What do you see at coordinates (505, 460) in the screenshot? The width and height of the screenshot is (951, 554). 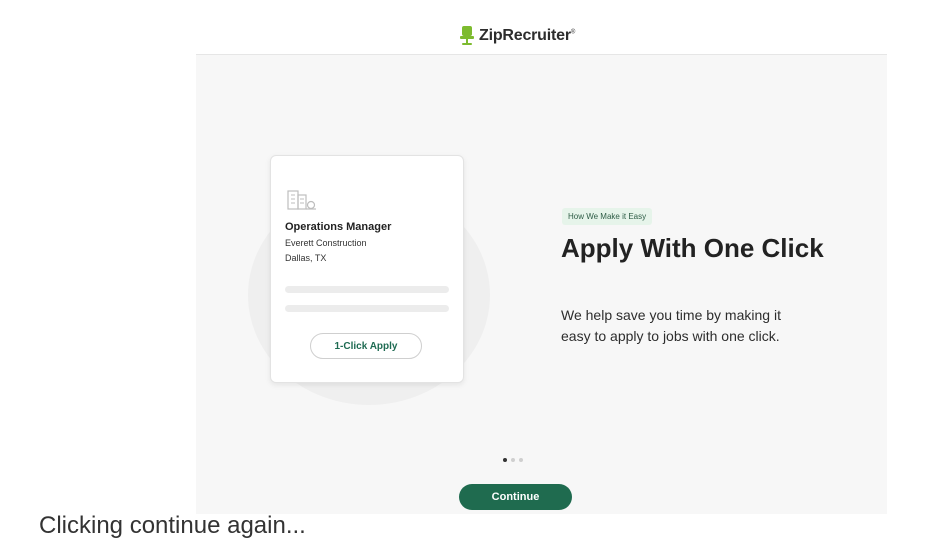 I see `pagination-dot-active` at bounding box center [505, 460].